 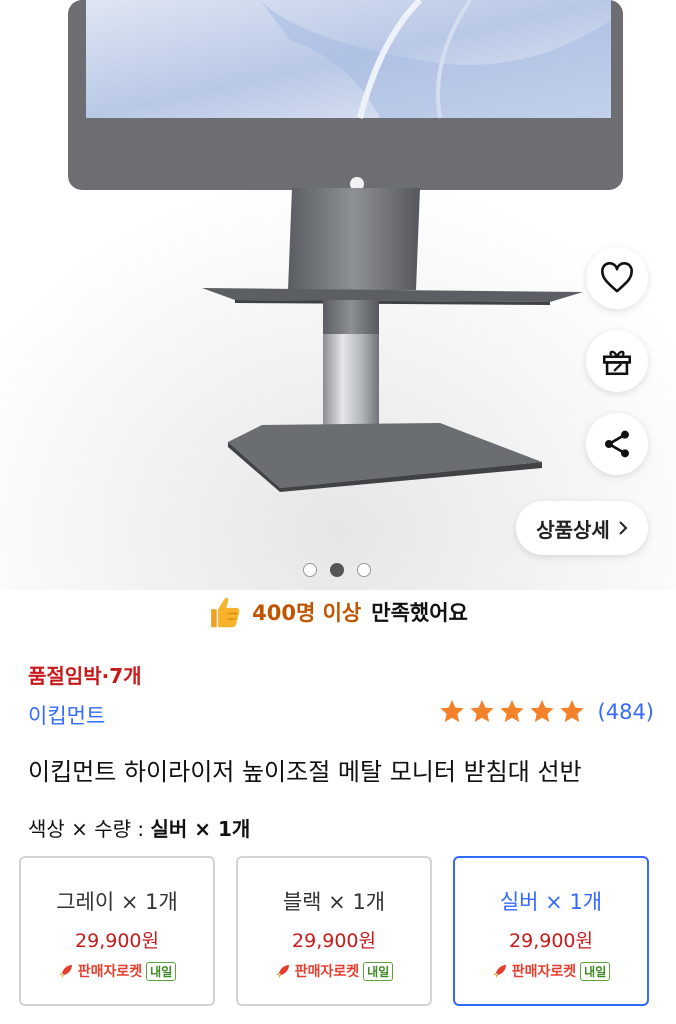 I want to click on option-summary-value: 실버 × 1개, so click(x=200, y=829).